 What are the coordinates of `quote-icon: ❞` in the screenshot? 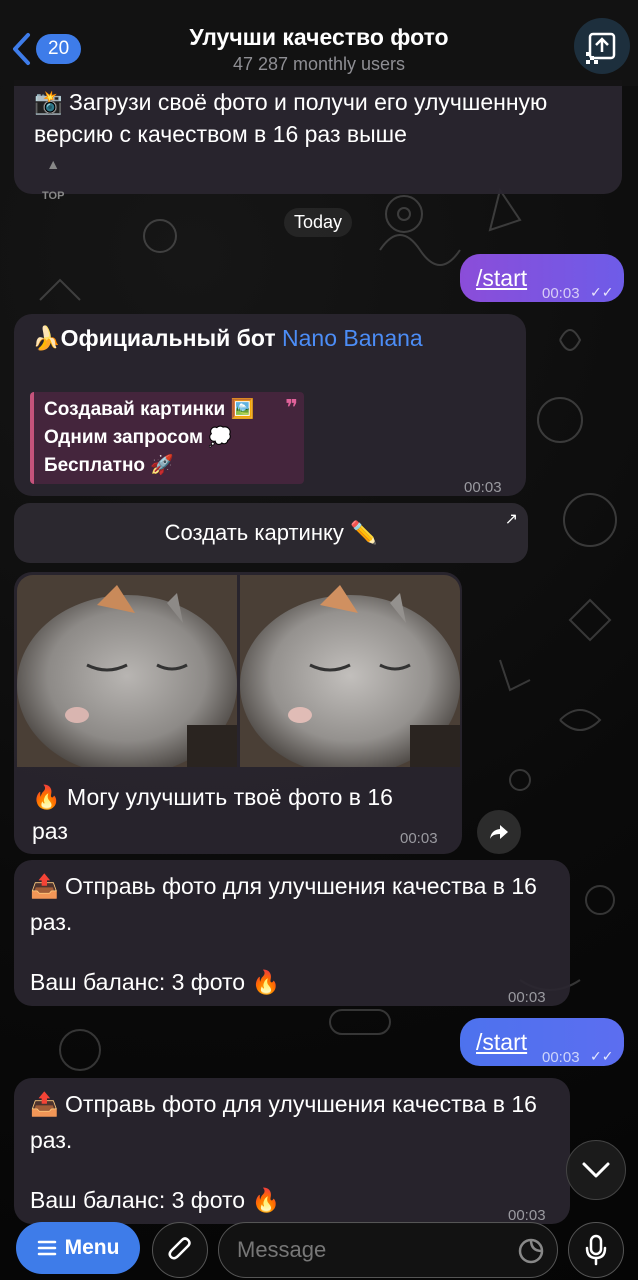 It's located at (291, 407).